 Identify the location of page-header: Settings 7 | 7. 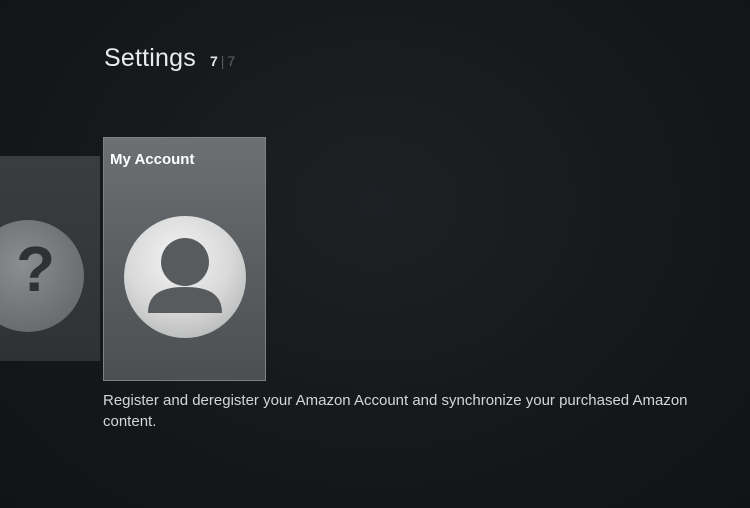
(169, 58).